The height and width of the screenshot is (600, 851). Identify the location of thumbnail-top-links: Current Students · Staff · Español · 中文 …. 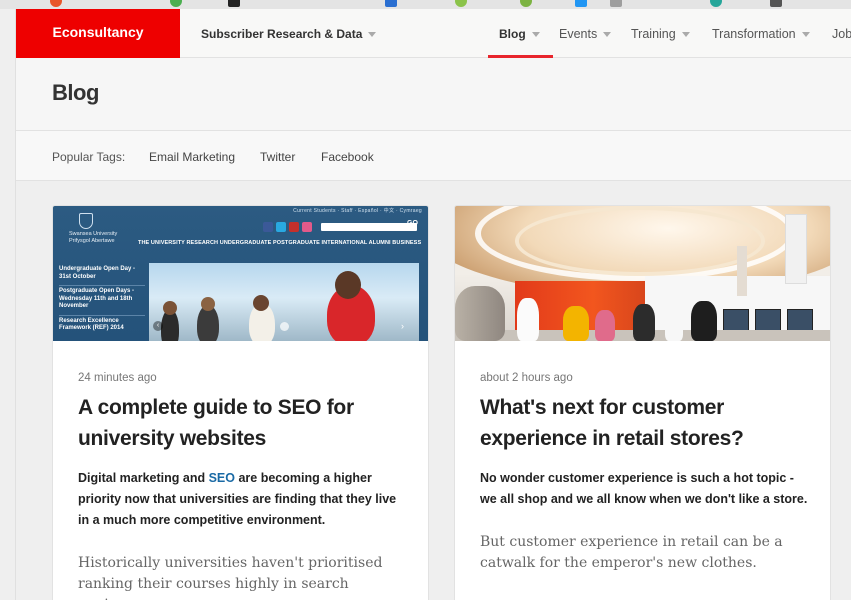
(357, 211).